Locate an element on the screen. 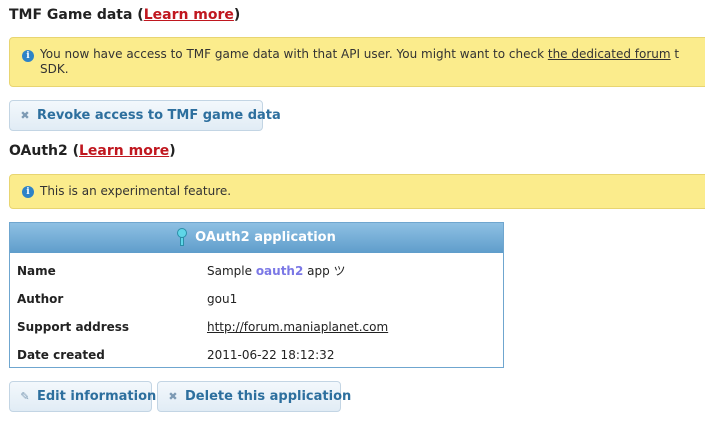  oauth2-learn-more-link: Learn more is located at coordinates (124, 151).